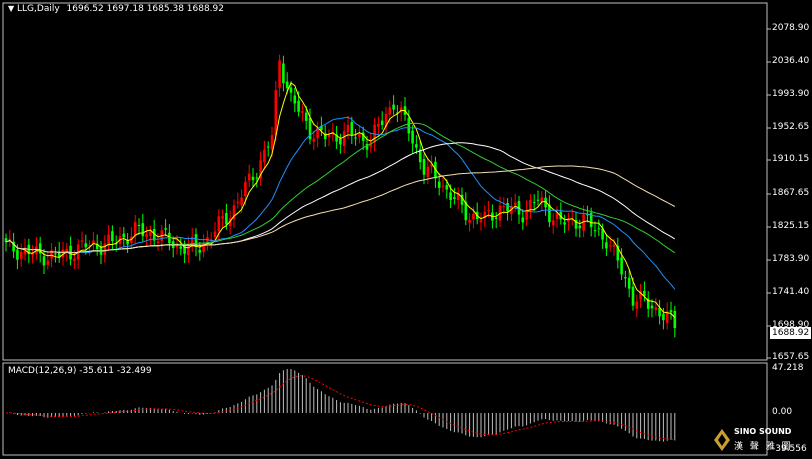 This screenshot has width=812, height=459. I want to click on macd-label: MACD(12,26,9) -35.611 -32.499, so click(80, 371).